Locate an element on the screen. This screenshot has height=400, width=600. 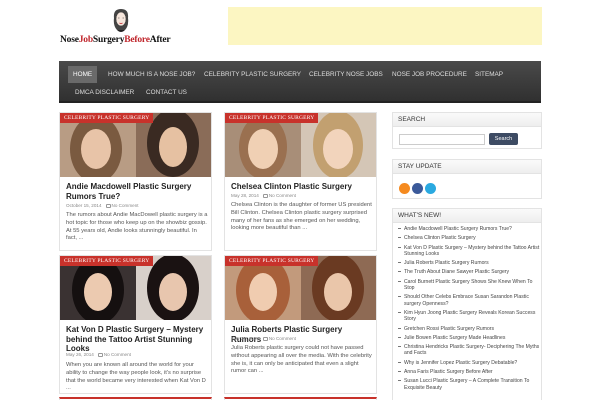
search-input is located at coordinates (442, 139).